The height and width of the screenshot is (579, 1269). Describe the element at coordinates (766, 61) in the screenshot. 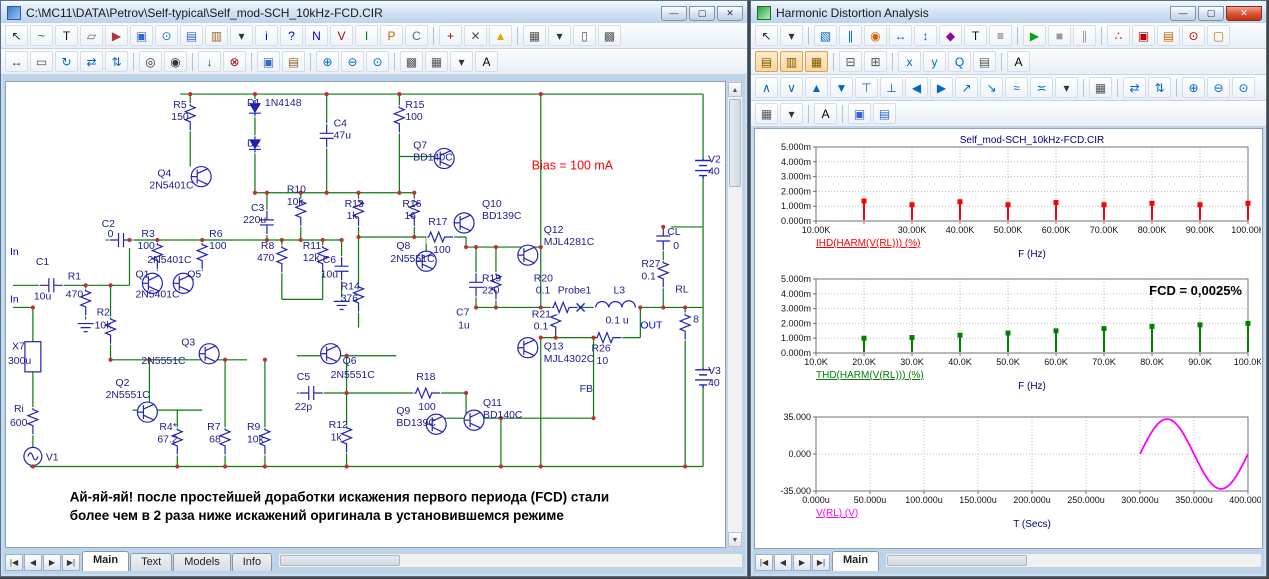

I see `horizontal-panels-toggle: ▤` at that location.